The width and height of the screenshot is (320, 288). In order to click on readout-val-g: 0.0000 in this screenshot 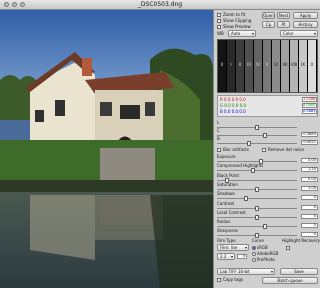, I will do `click(309, 105)`.